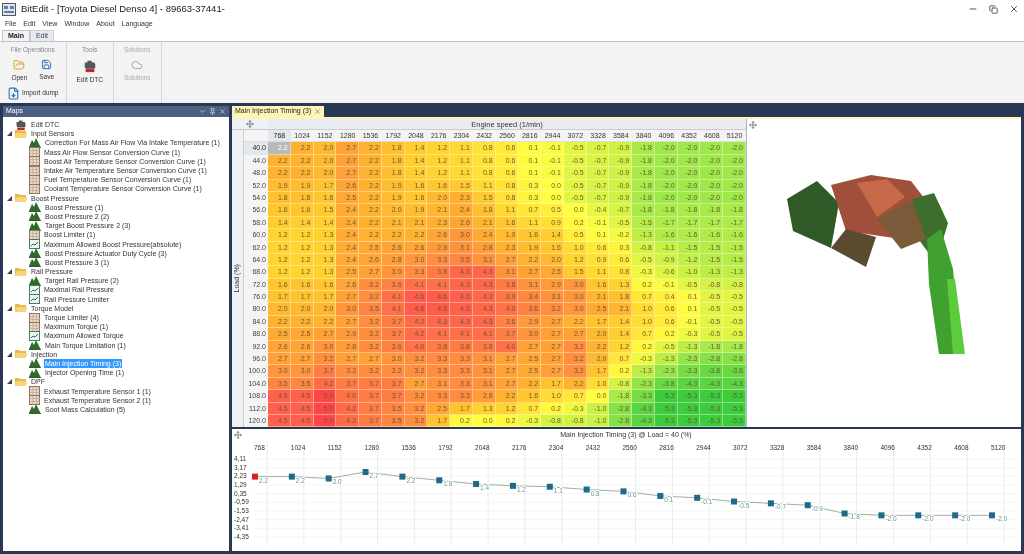  I want to click on window-title: BitEdit - [Toyota Diesel Denso 4] - 89663-37441-, so click(123, 8).